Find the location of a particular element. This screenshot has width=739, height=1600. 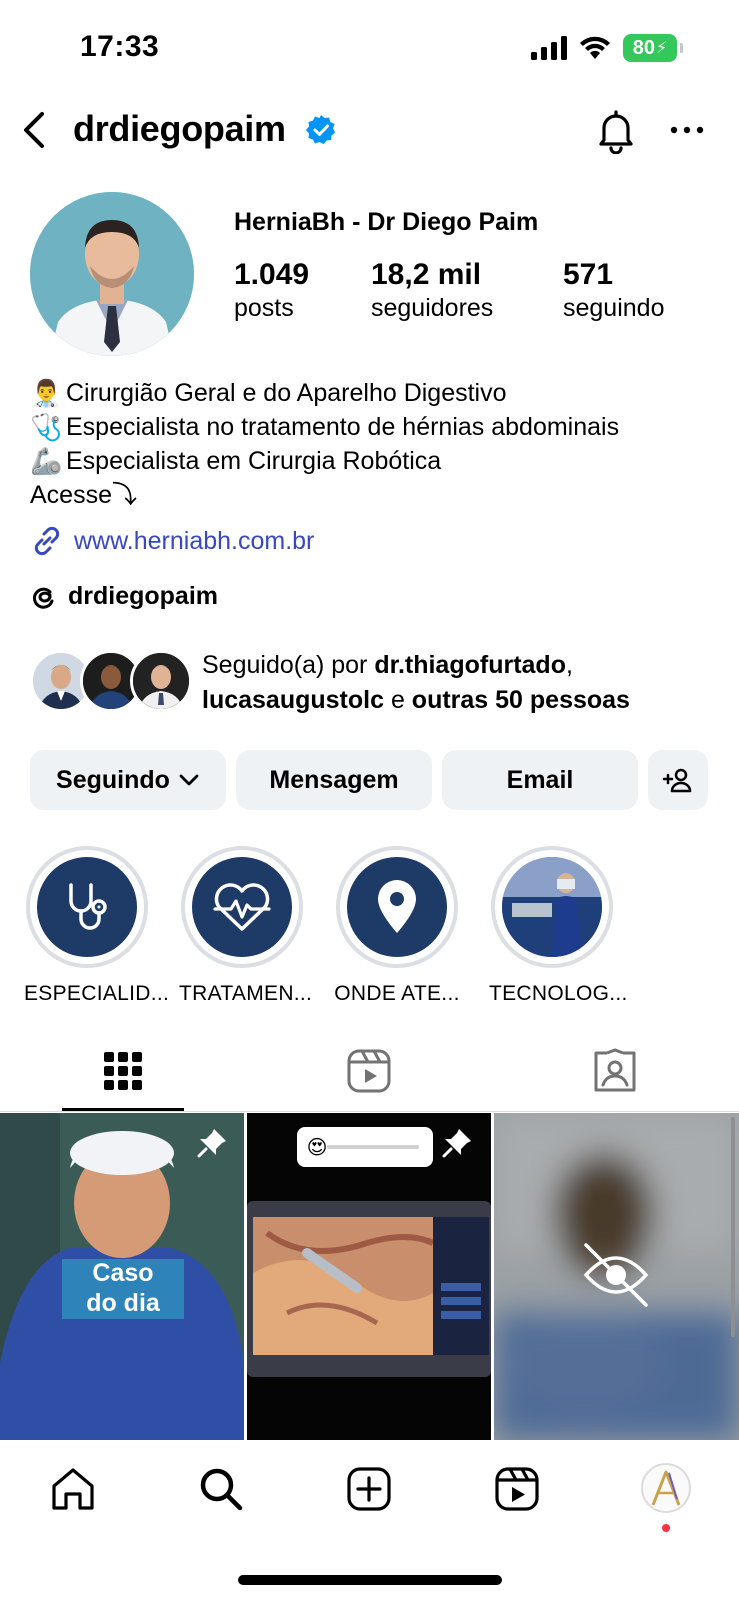

message-button-label: Mensagem is located at coordinates (334, 779).